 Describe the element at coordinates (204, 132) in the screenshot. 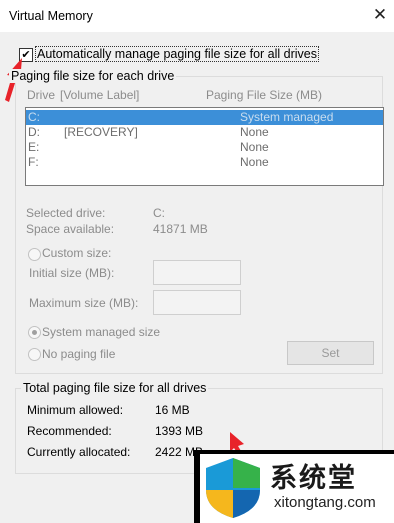

I see `drive-row-d: D: [RECOVERY] None` at that location.